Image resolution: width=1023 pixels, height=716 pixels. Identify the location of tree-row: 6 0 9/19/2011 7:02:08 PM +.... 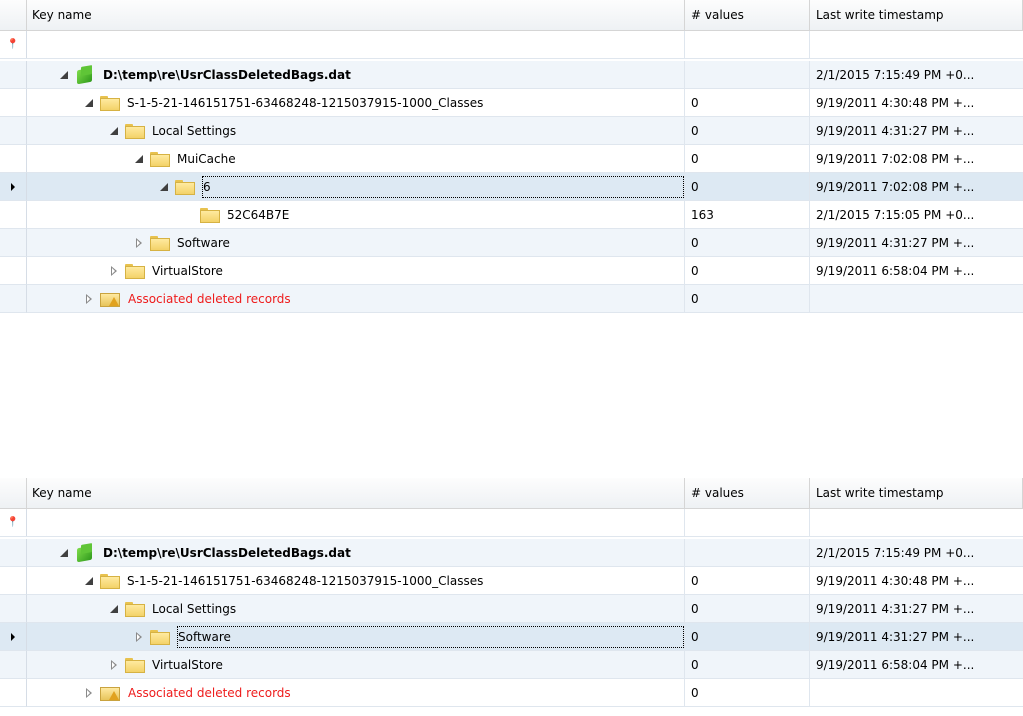
(511, 187).